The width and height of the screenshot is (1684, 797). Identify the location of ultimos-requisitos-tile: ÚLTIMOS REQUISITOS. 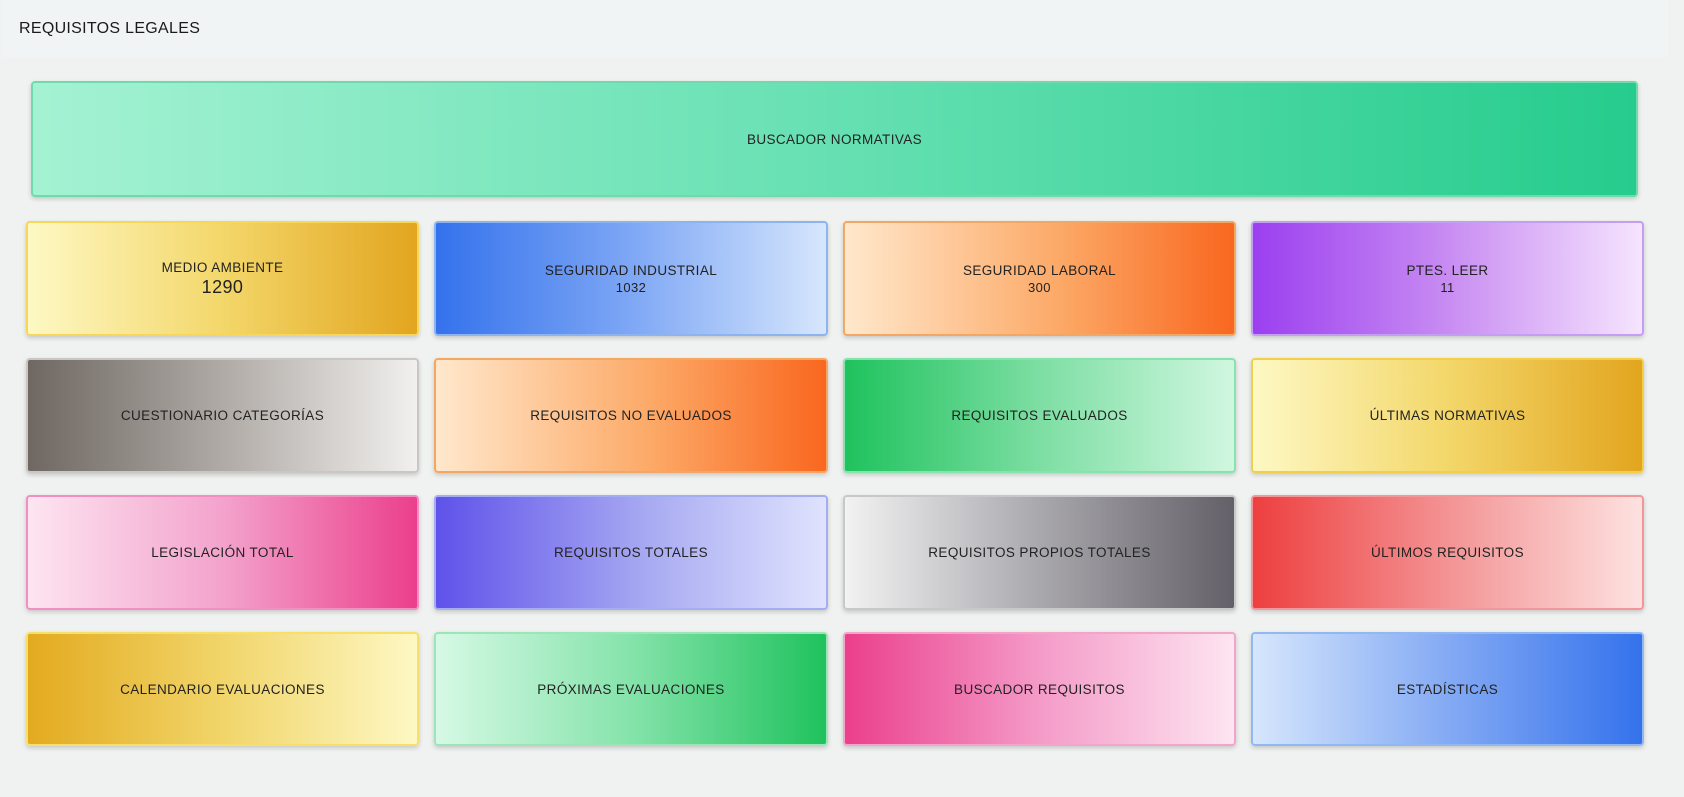
(1447, 552).